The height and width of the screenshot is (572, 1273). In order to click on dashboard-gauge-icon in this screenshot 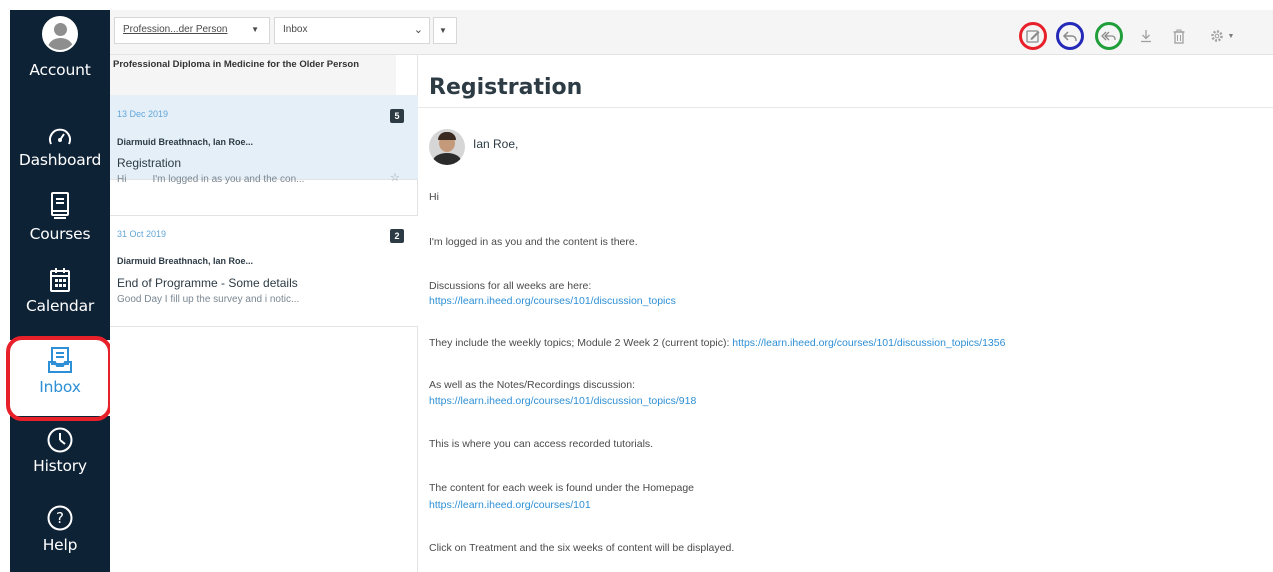, I will do `click(60, 136)`.